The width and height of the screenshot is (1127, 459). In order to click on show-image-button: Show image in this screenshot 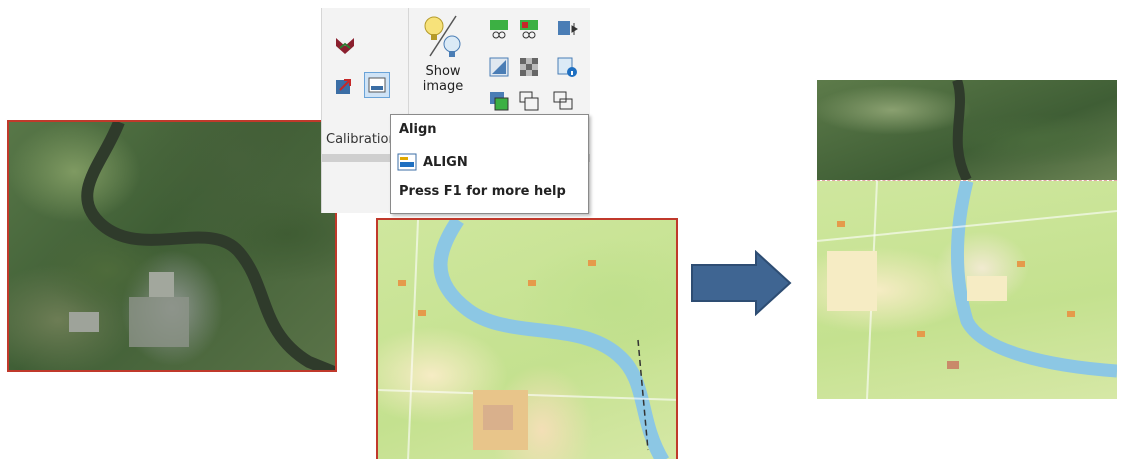, I will do `click(443, 64)`.